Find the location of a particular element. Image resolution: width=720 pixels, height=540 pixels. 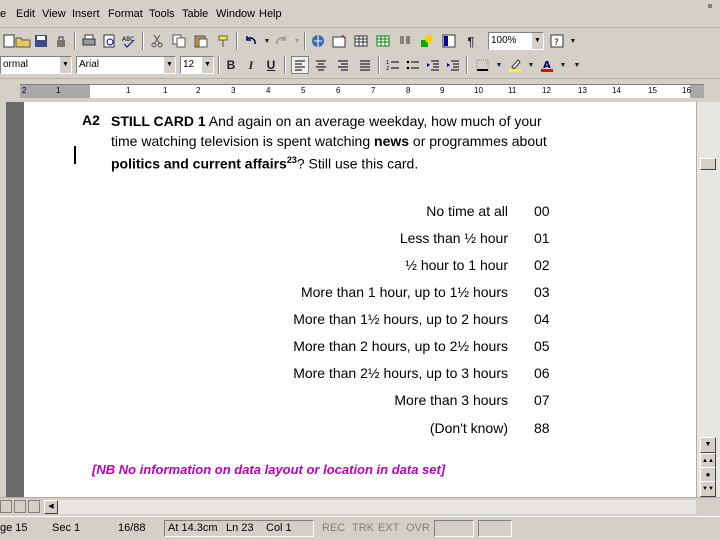

formatting-toolbar: ormal ▼ Arial ▼ 12 ▼ B I U 12 ▼ ▼ A ▼ ▼ is located at coordinates (360, 65).